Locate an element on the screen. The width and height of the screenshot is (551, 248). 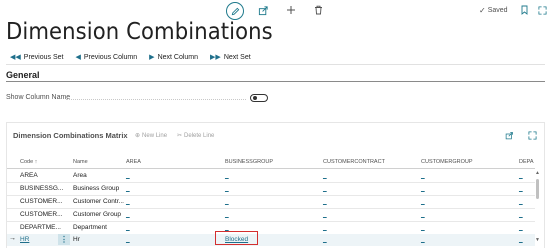
check-icon: ✓ is located at coordinates (482, 10).